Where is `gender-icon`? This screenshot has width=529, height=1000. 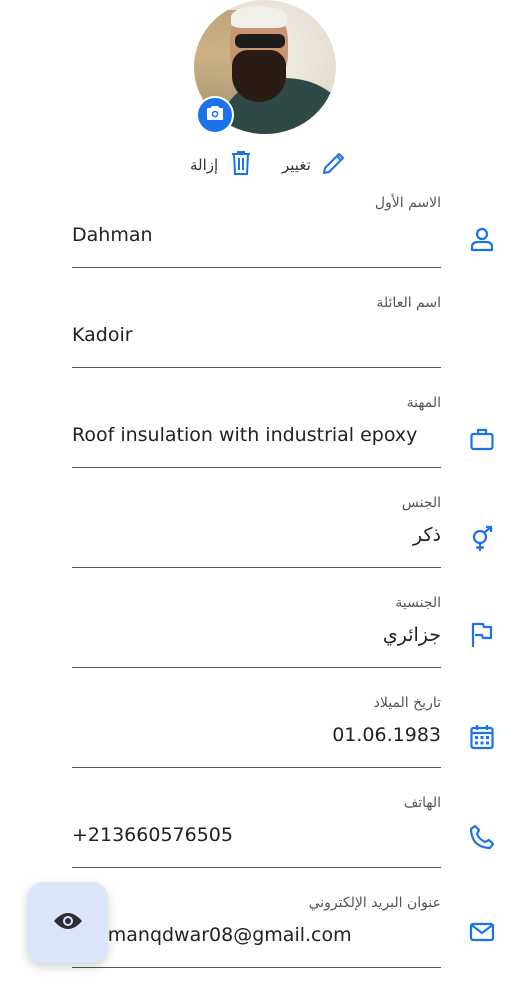 gender-icon is located at coordinates (482, 539).